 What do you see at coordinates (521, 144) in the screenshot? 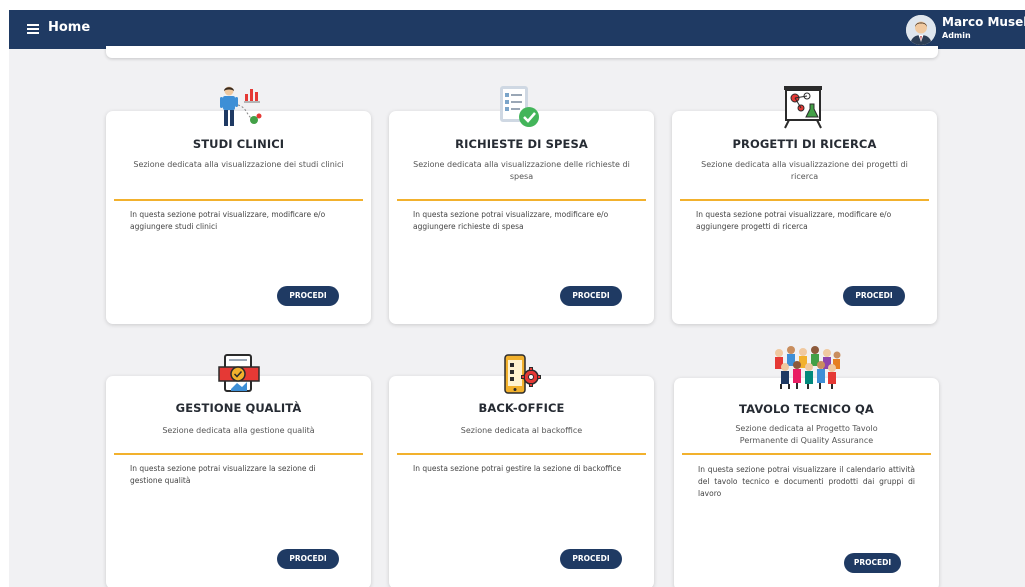
I see `card-title: RICHIESTE DI SPESA` at bounding box center [521, 144].